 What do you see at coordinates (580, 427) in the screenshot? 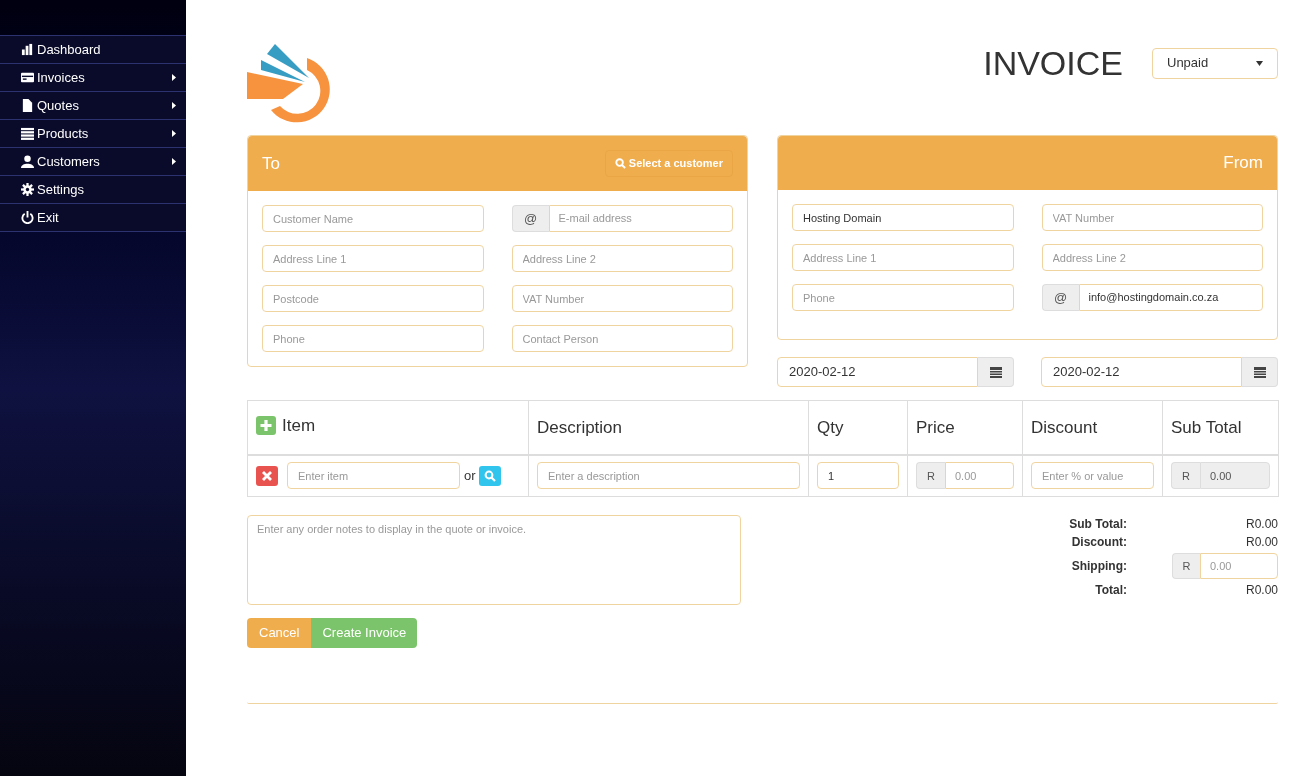
I see `column-header: Description` at bounding box center [580, 427].